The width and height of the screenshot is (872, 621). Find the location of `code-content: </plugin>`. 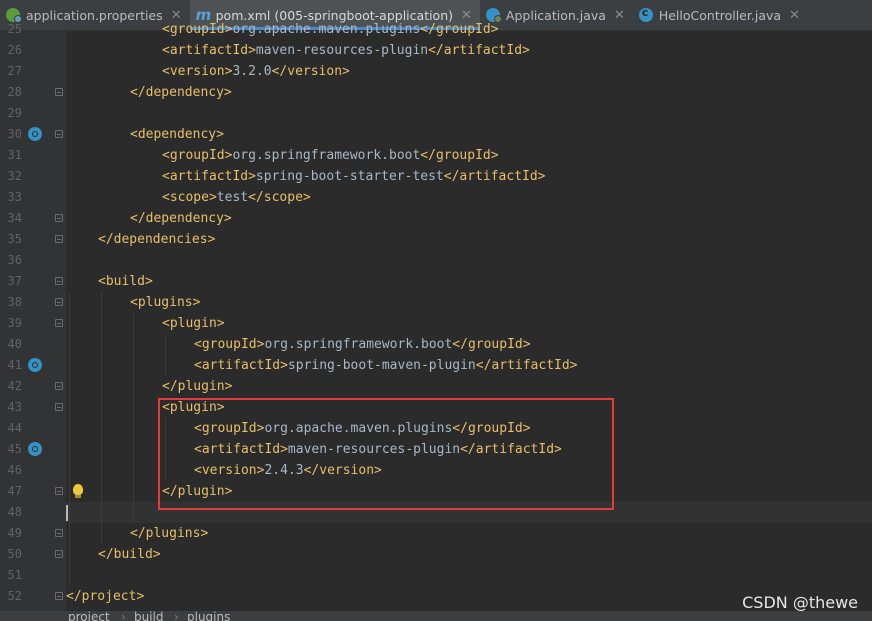

code-content: </plugin> is located at coordinates (197, 386).